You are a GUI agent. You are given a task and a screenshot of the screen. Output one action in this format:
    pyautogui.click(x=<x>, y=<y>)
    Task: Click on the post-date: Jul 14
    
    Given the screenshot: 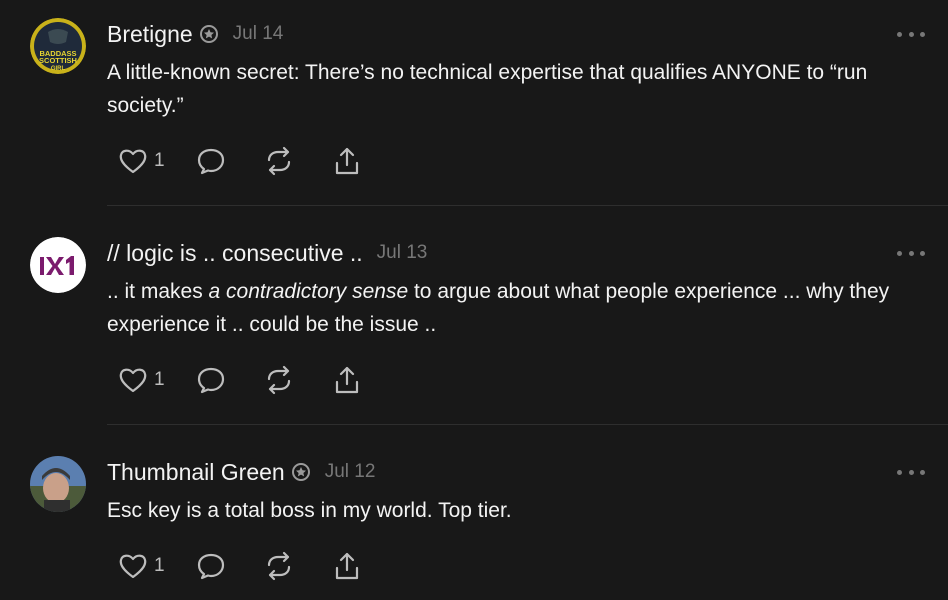 What is the action you would take?
    pyautogui.click(x=258, y=34)
    